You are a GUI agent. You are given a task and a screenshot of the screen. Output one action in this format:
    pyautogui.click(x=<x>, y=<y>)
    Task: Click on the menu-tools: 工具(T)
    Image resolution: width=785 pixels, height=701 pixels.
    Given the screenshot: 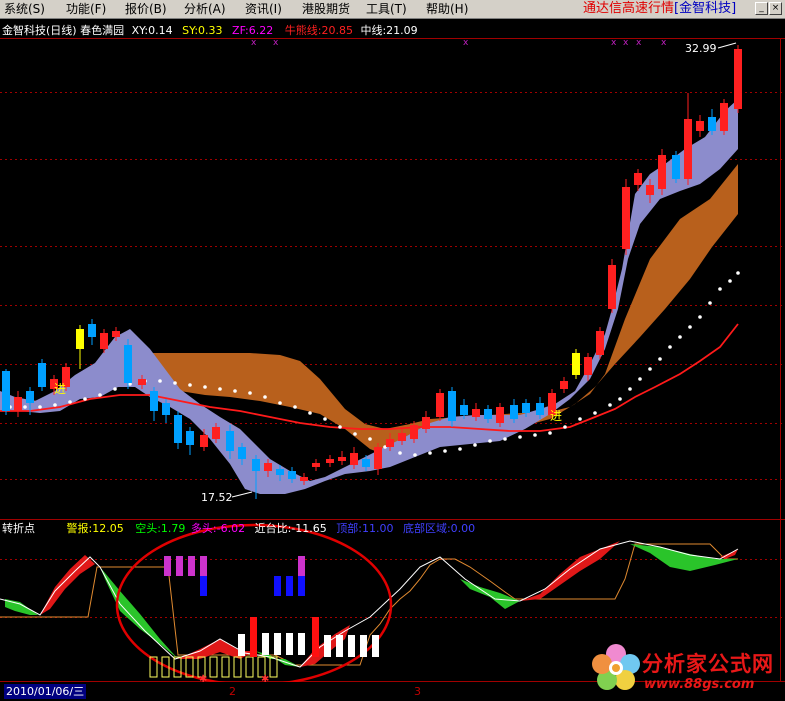 What is the action you would take?
    pyautogui.click(x=386, y=9)
    